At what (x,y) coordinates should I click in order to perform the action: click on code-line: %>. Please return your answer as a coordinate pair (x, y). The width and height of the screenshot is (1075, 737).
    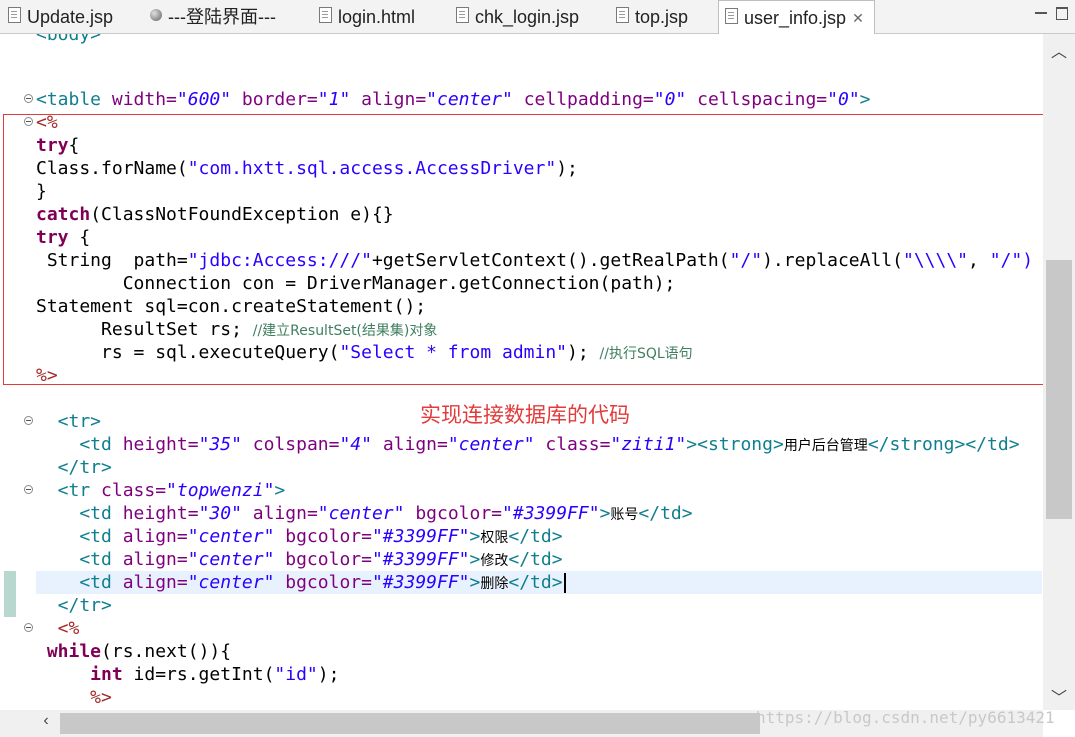
    Looking at the image, I should click on (74, 697).